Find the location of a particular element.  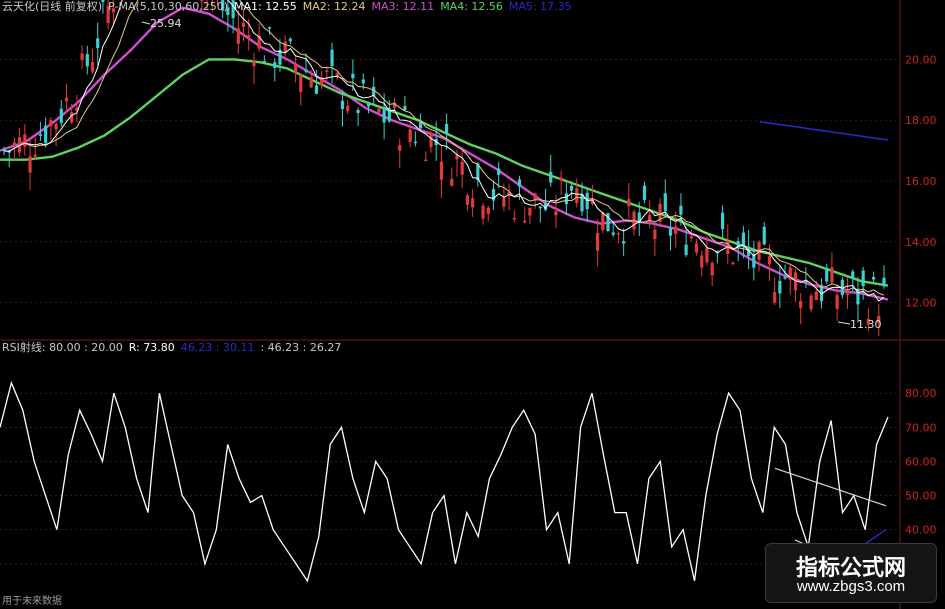

site-watermark: 指标公式网 www.zbgs3.com is located at coordinates (851, 573).